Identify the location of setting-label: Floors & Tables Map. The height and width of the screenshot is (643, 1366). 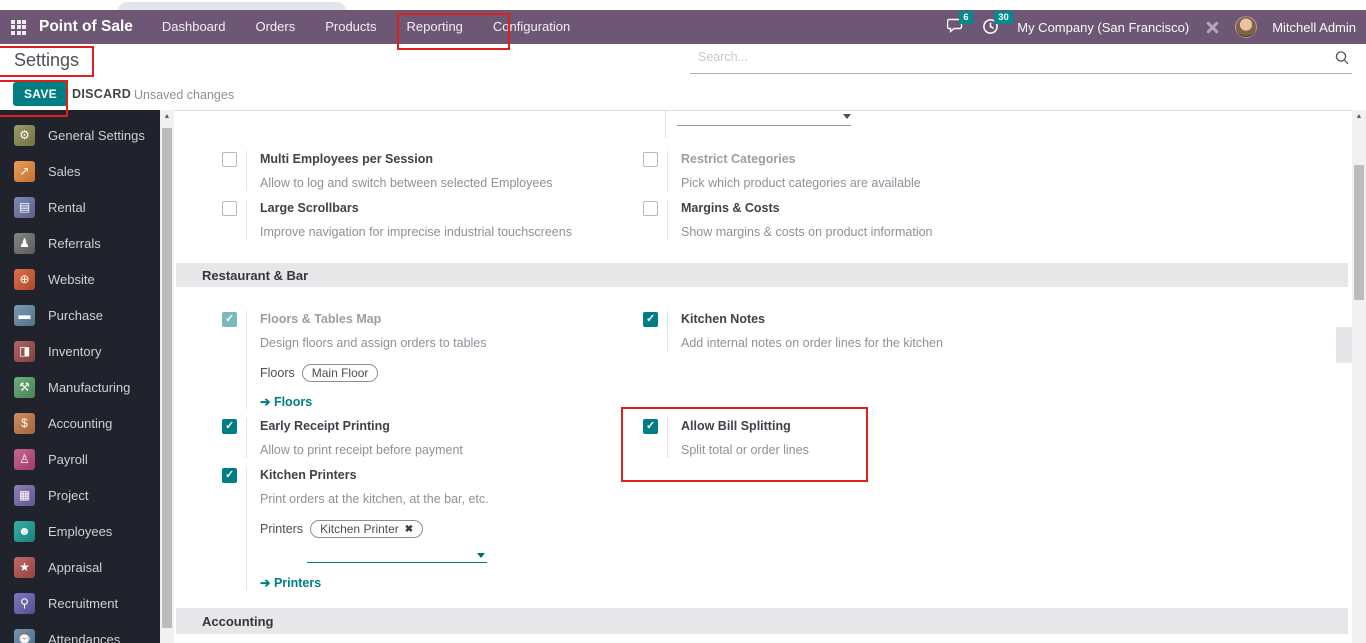
(373, 319).